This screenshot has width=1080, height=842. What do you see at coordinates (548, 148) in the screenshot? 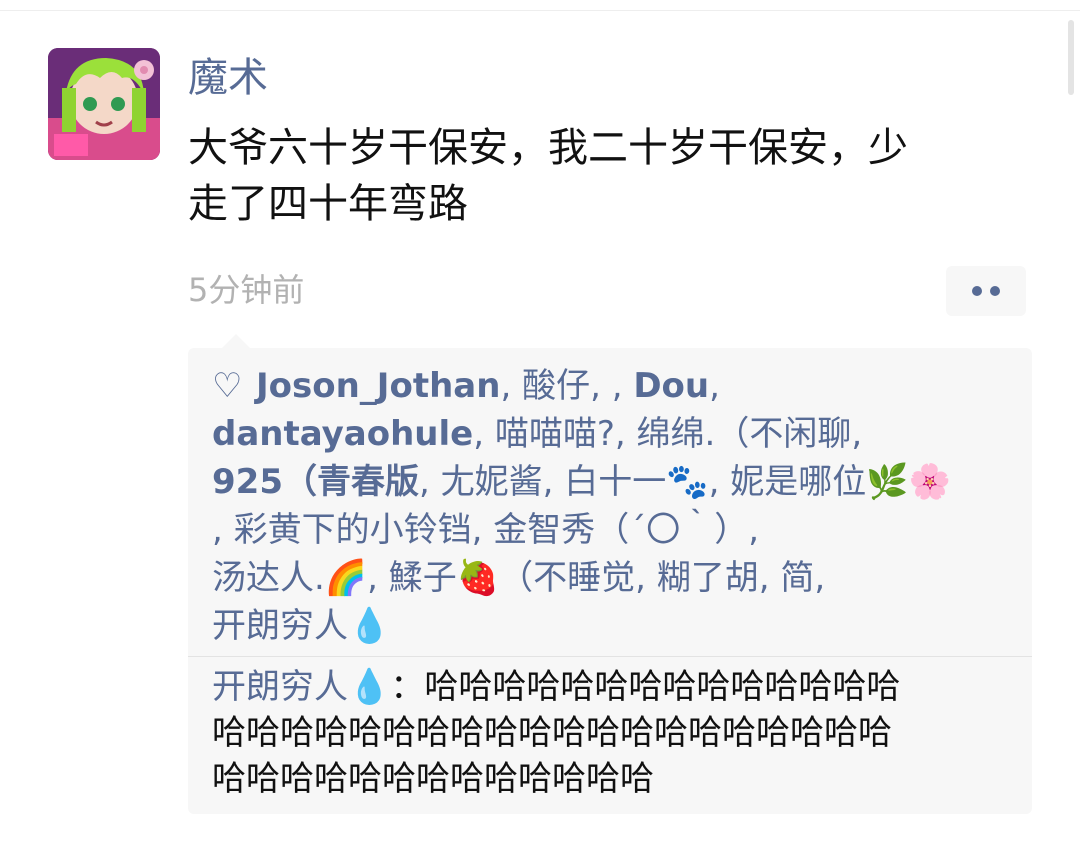
I see `post-text-line: 大爷六十岁干保安，我二十岁干保安，少` at bounding box center [548, 148].